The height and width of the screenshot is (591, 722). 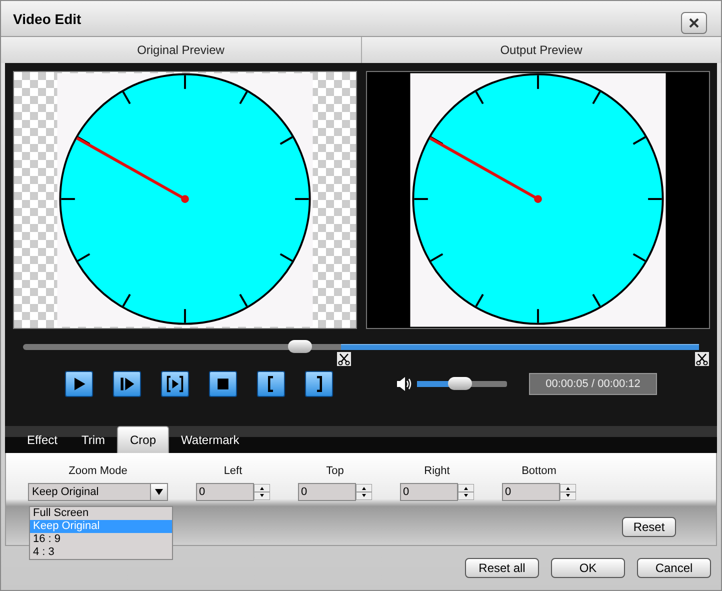 What do you see at coordinates (674, 568) in the screenshot?
I see `footer-button: Cancel` at bounding box center [674, 568].